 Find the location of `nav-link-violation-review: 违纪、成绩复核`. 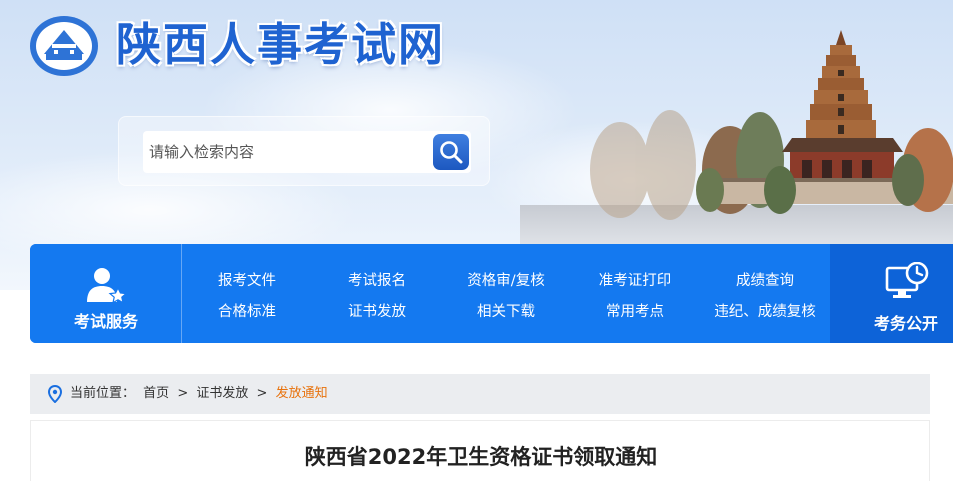

nav-link-violation-review: 违纪、成绩复核 is located at coordinates (765, 310).